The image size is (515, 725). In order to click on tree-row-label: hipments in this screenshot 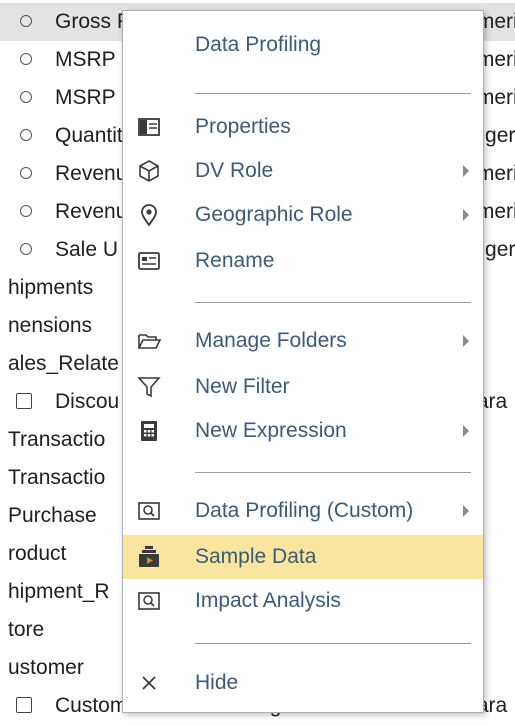, I will do `click(51, 287)`.